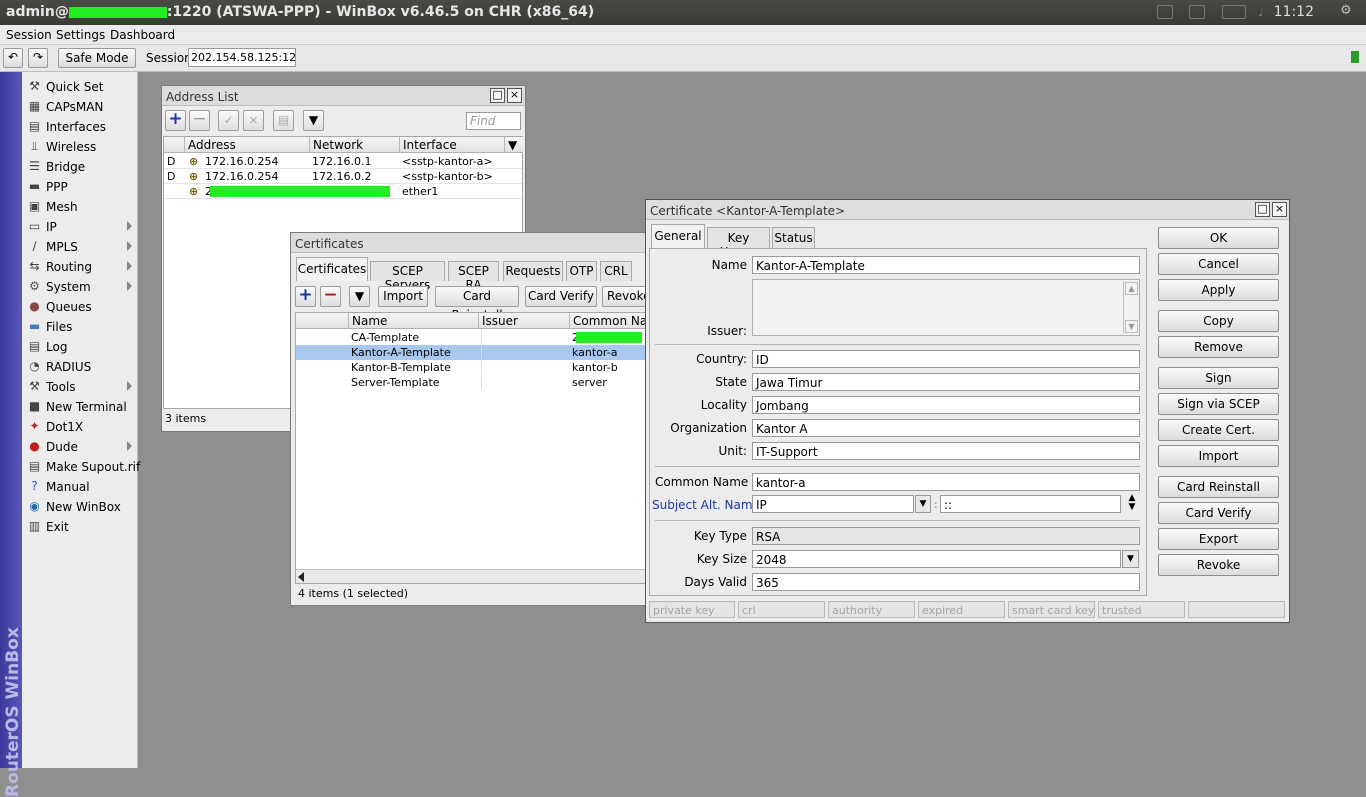 The image size is (1366, 797). What do you see at coordinates (1218, 438) in the screenshot?
I see `create-cert-request-button: Create Cert. Request` at bounding box center [1218, 438].